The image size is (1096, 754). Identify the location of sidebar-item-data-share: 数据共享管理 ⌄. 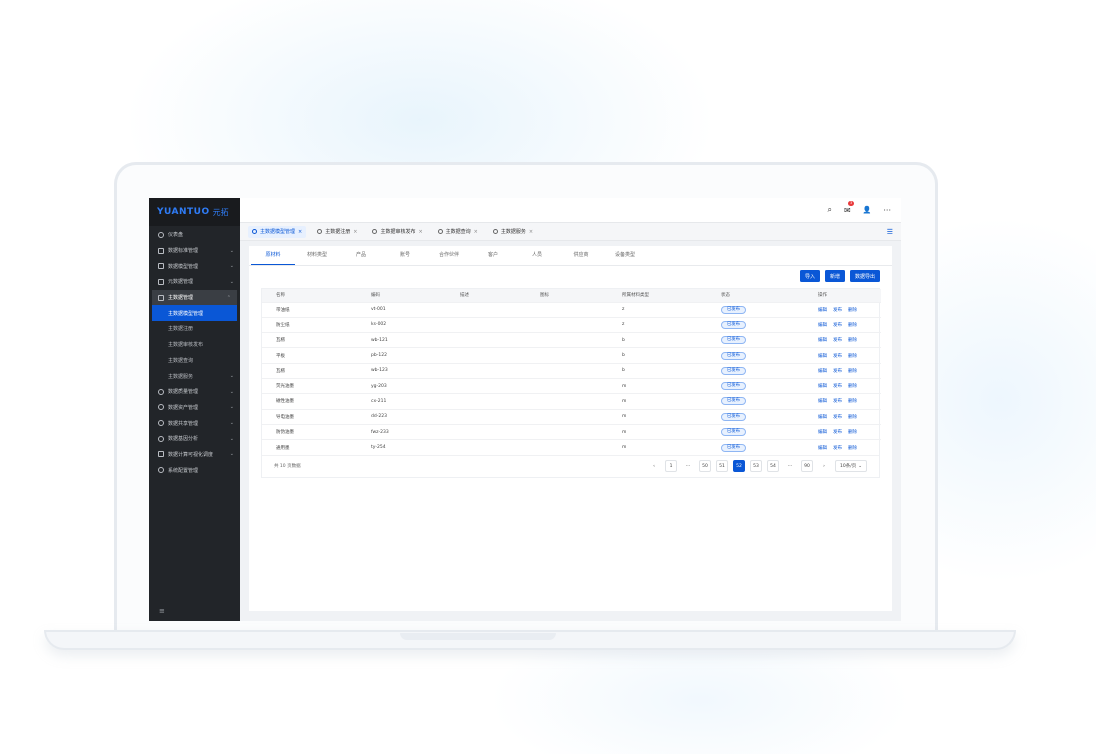
(194, 423).